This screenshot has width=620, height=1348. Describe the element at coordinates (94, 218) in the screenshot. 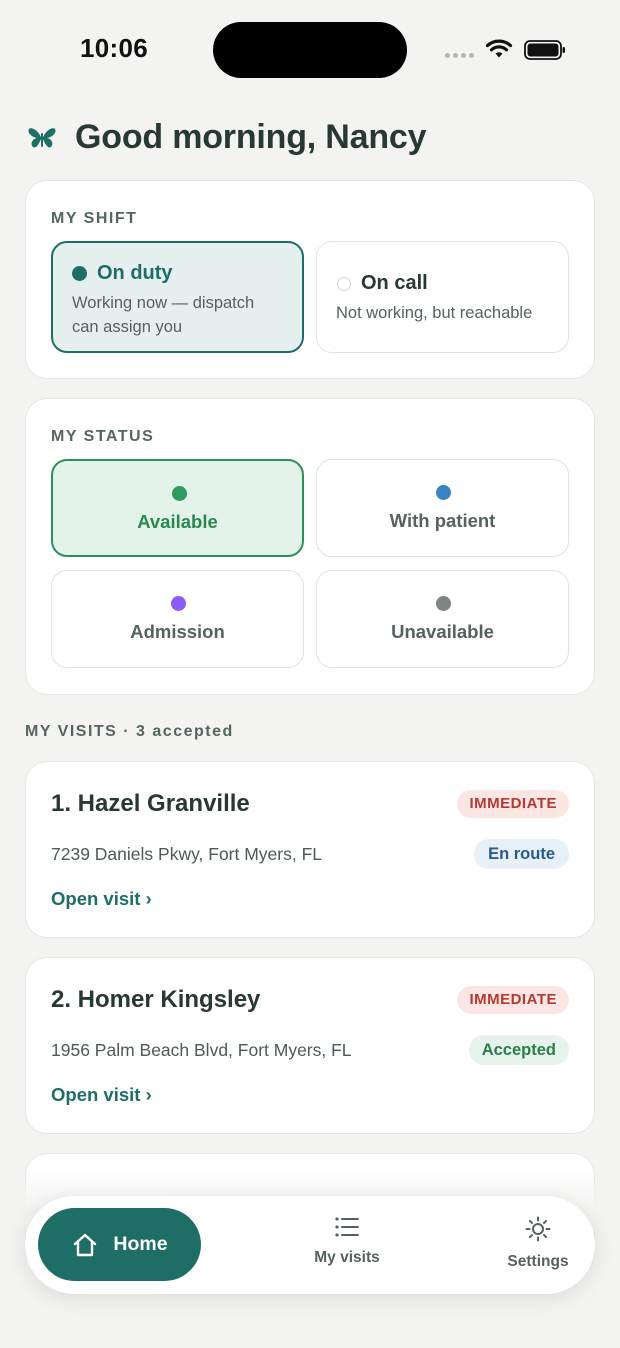

I see `shift-section-label: MY SHIFT` at that location.